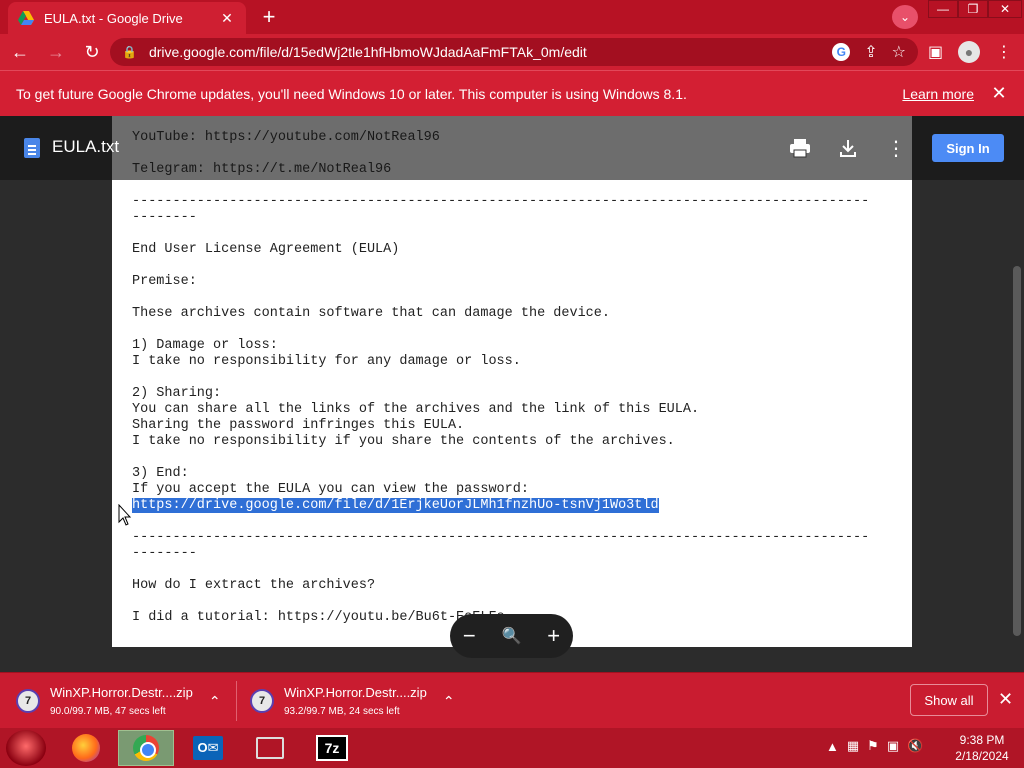  I want to click on mouse-cursor-icon, so click(125, 515).